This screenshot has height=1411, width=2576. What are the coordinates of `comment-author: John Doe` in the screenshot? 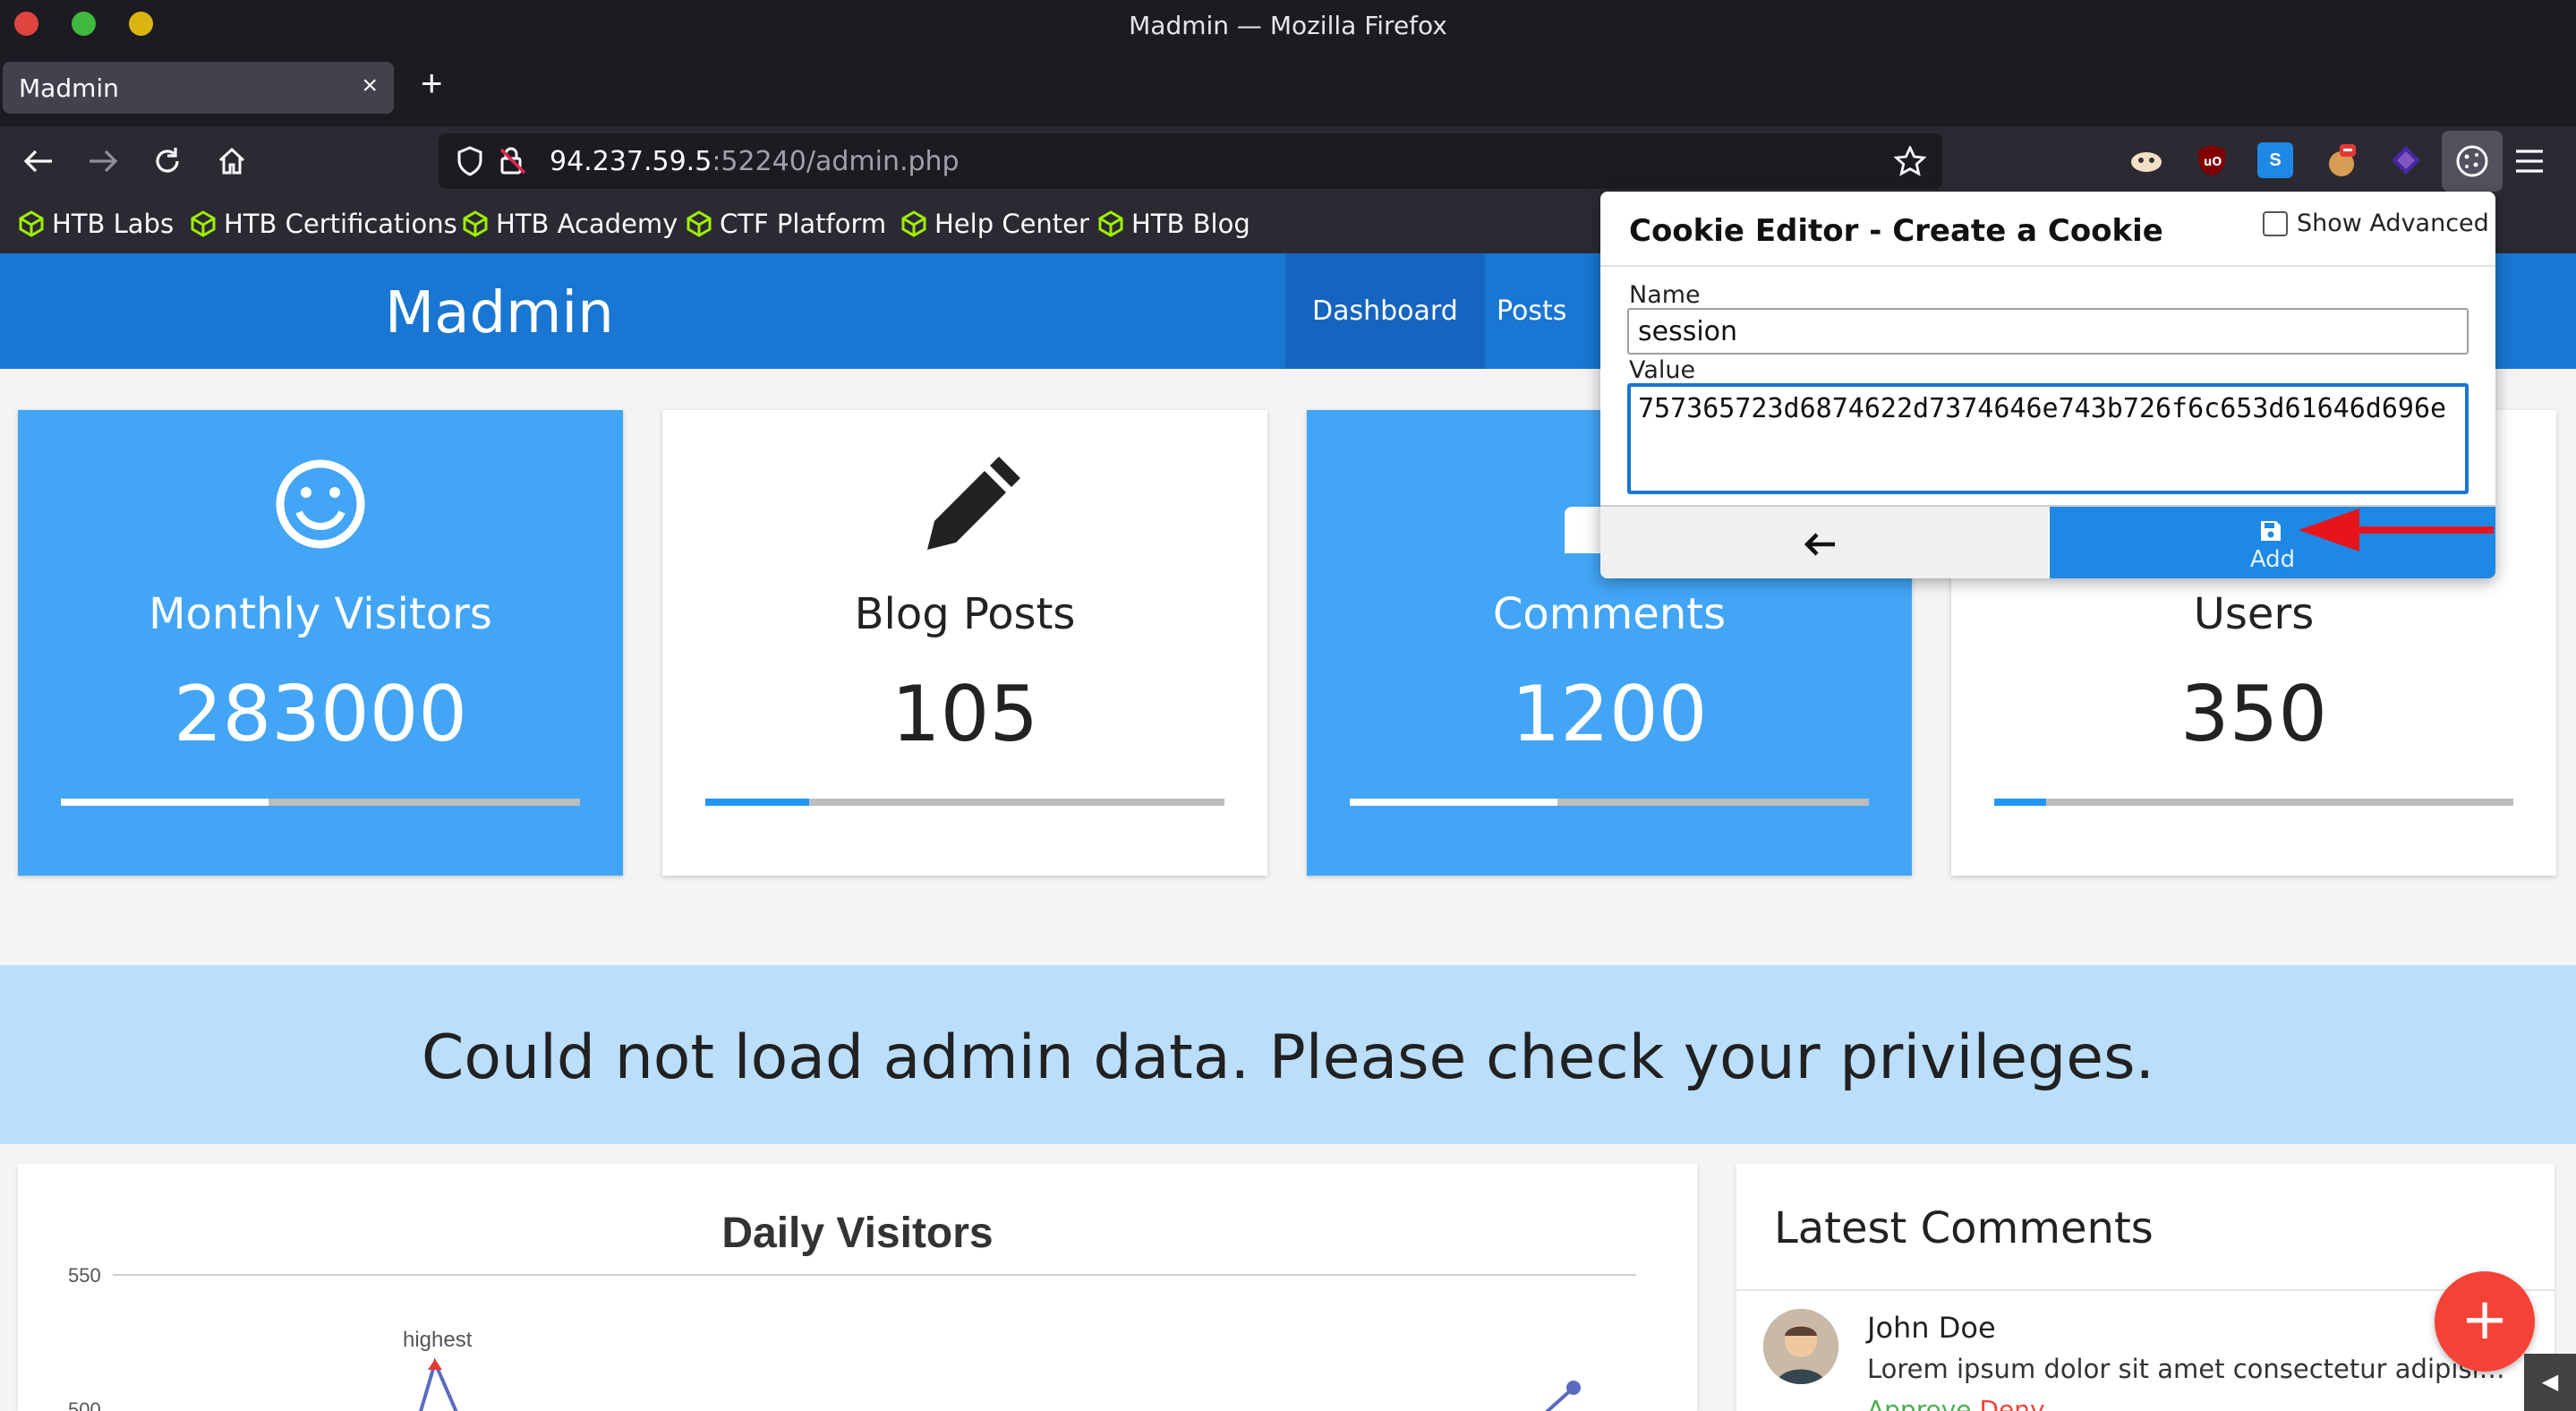 It's located at (1931, 1328).